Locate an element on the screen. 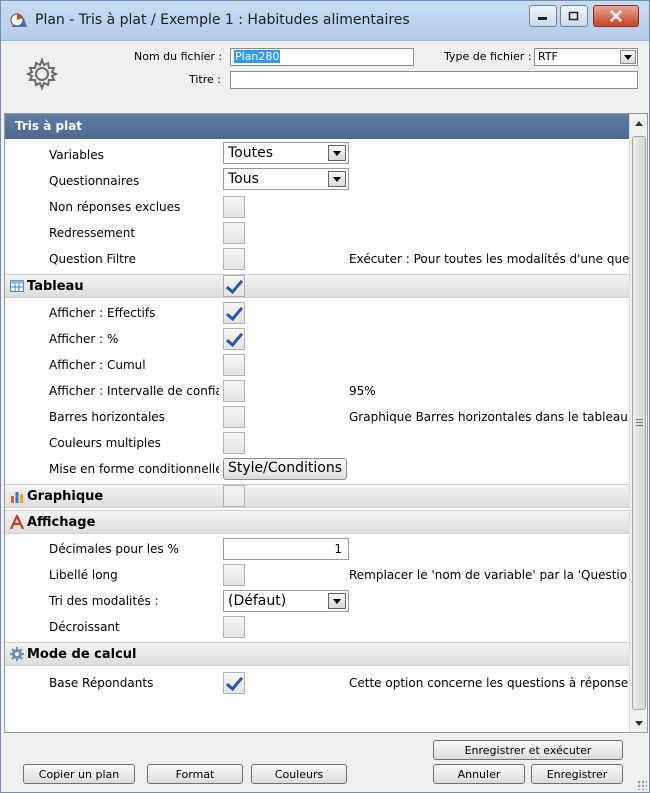  scrollbar-thumb is located at coordinates (639, 423).